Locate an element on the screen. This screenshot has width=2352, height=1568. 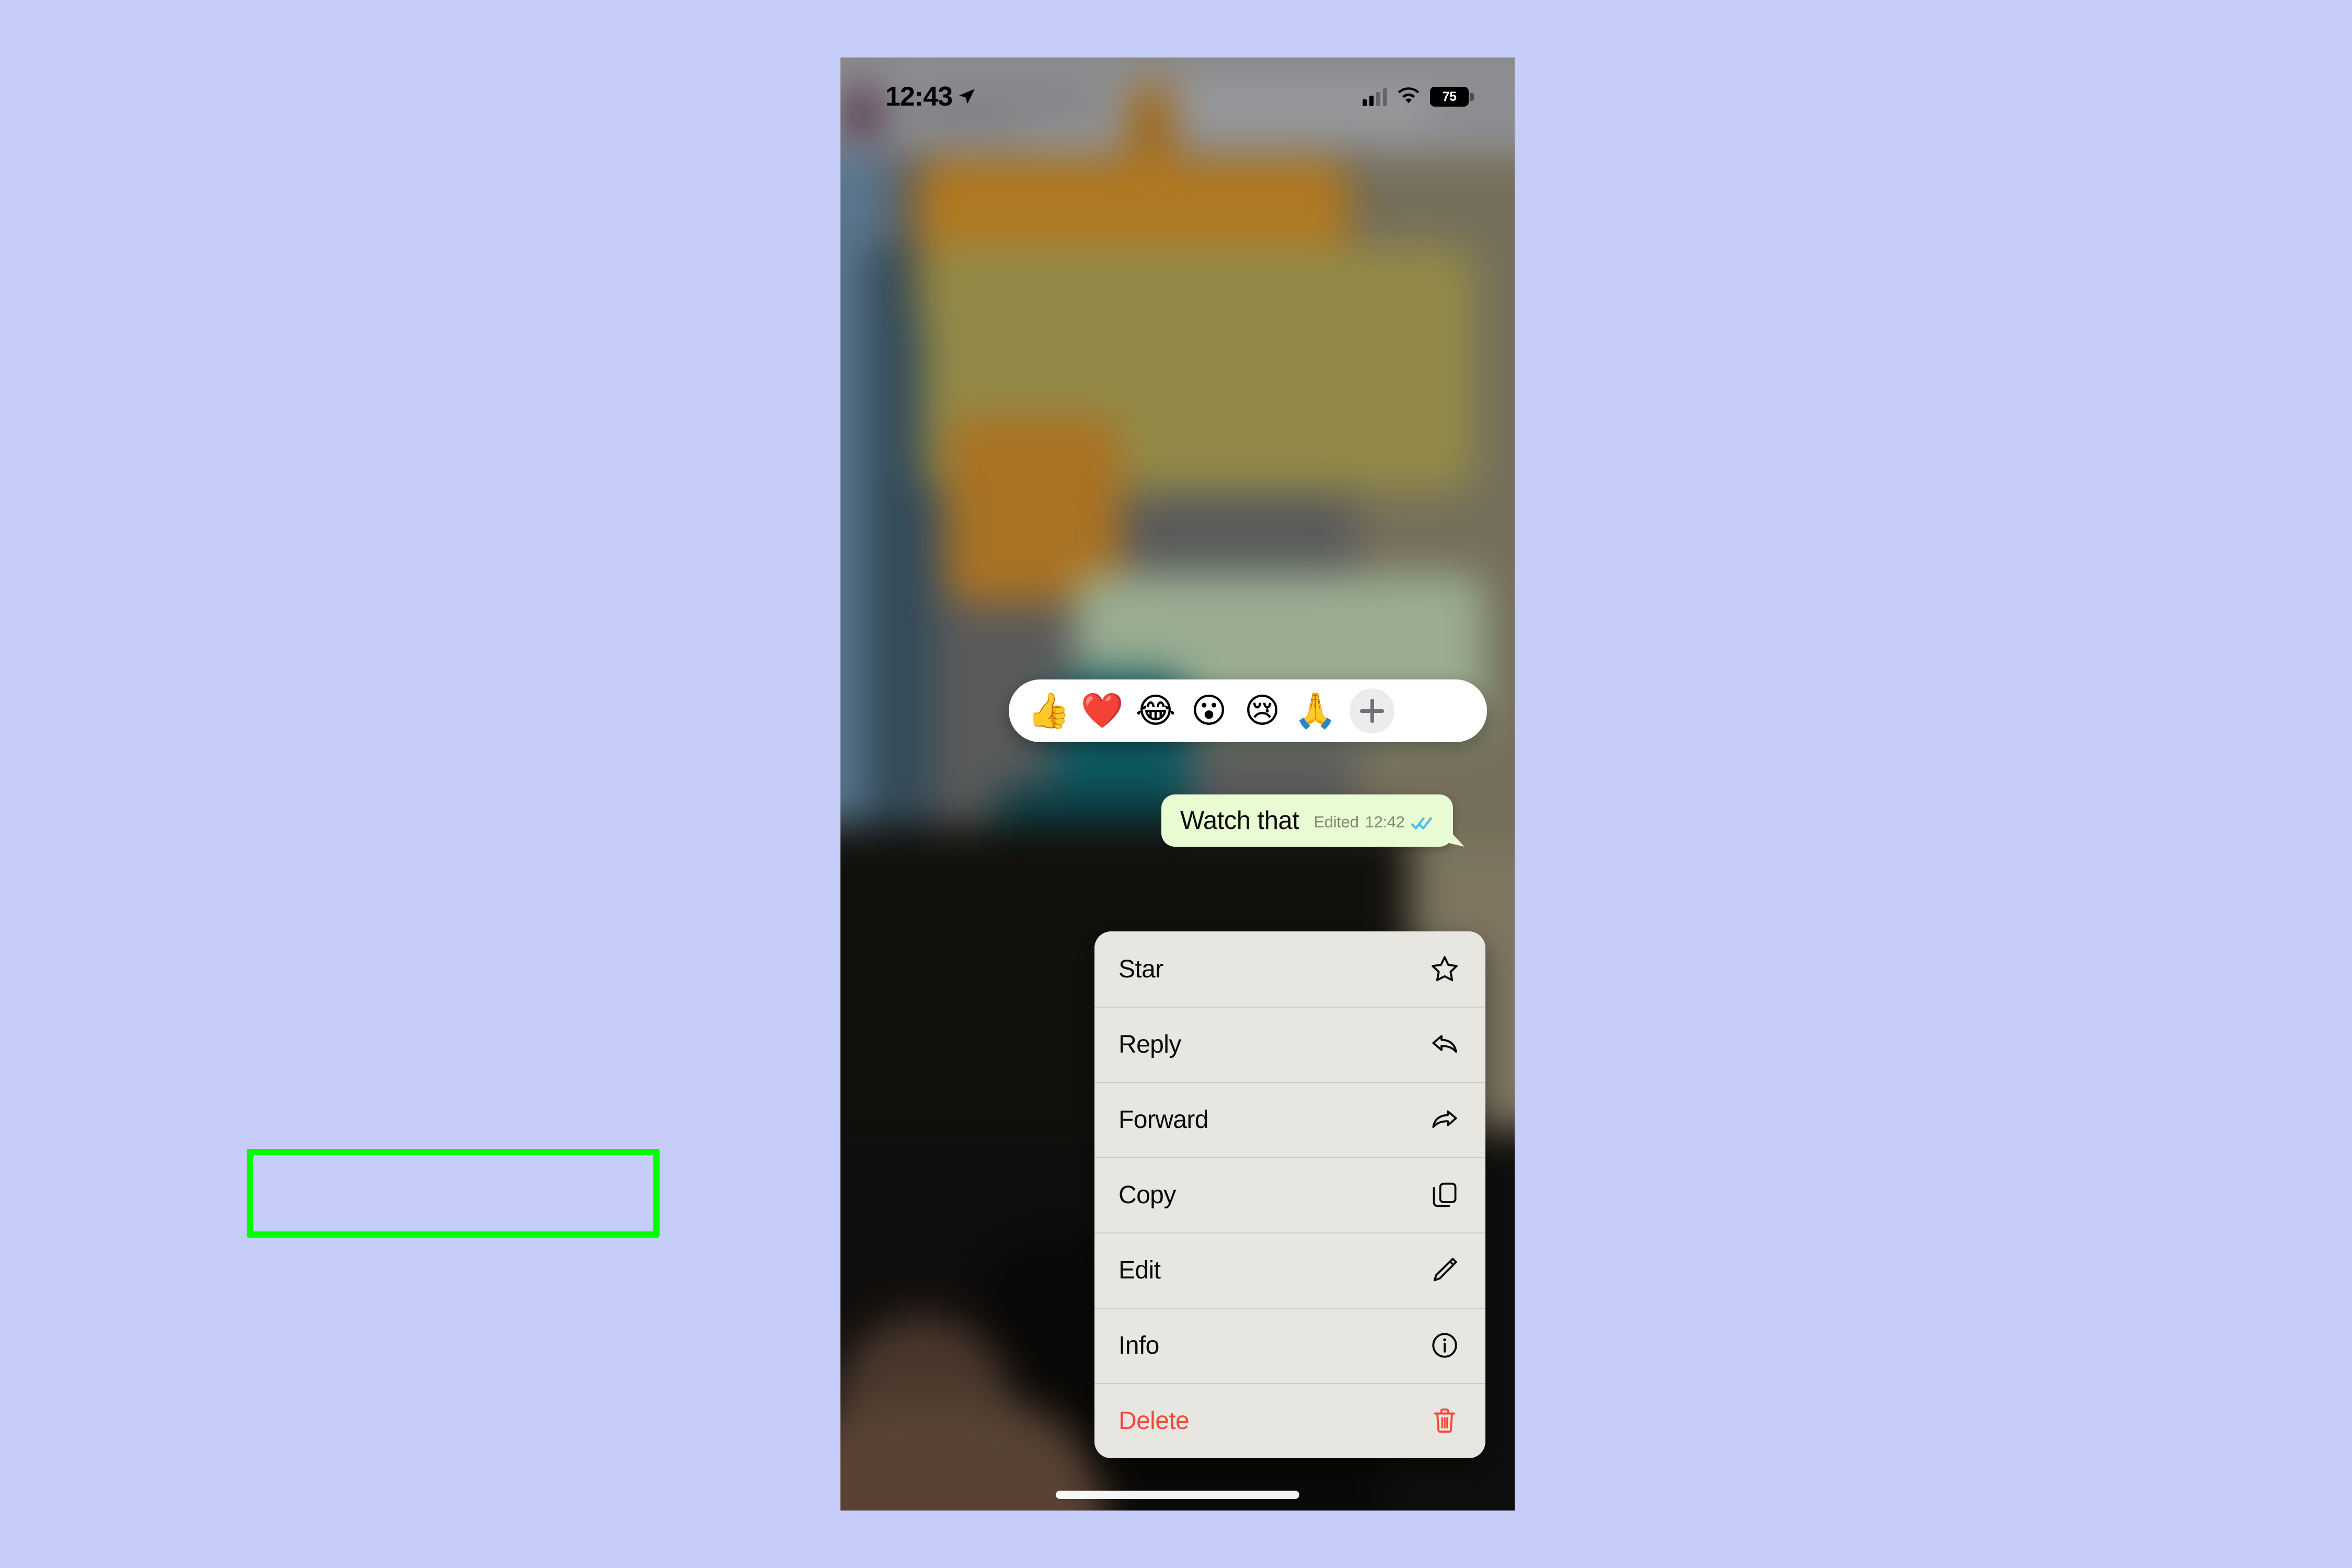
status-bar-left: 12:43 is located at coordinates (930, 96).